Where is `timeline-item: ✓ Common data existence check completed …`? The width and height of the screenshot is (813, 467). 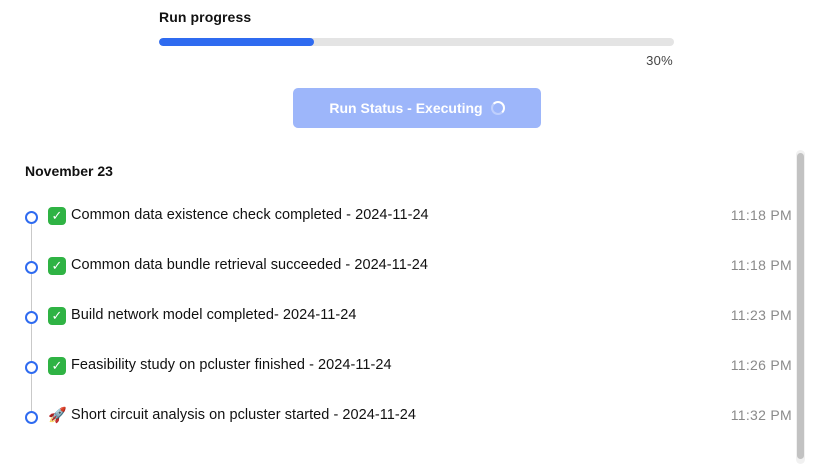 timeline-item: ✓ Common data existence check completed … is located at coordinates (400, 217).